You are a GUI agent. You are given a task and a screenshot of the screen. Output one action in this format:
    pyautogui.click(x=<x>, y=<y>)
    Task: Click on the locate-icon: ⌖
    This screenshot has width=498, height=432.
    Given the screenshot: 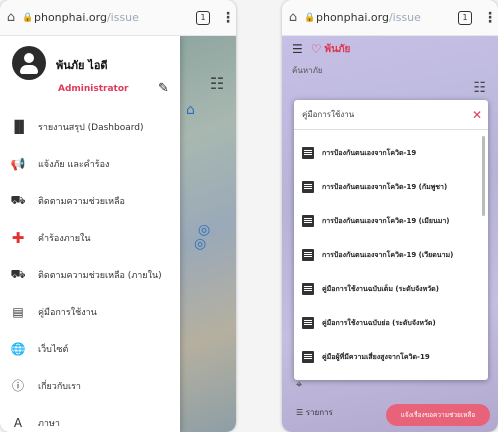 What is the action you would take?
    pyautogui.click(x=299, y=385)
    